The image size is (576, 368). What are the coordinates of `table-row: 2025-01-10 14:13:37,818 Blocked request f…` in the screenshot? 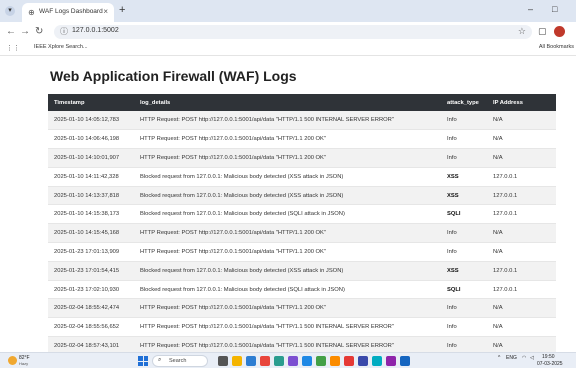 It's located at (302, 196).